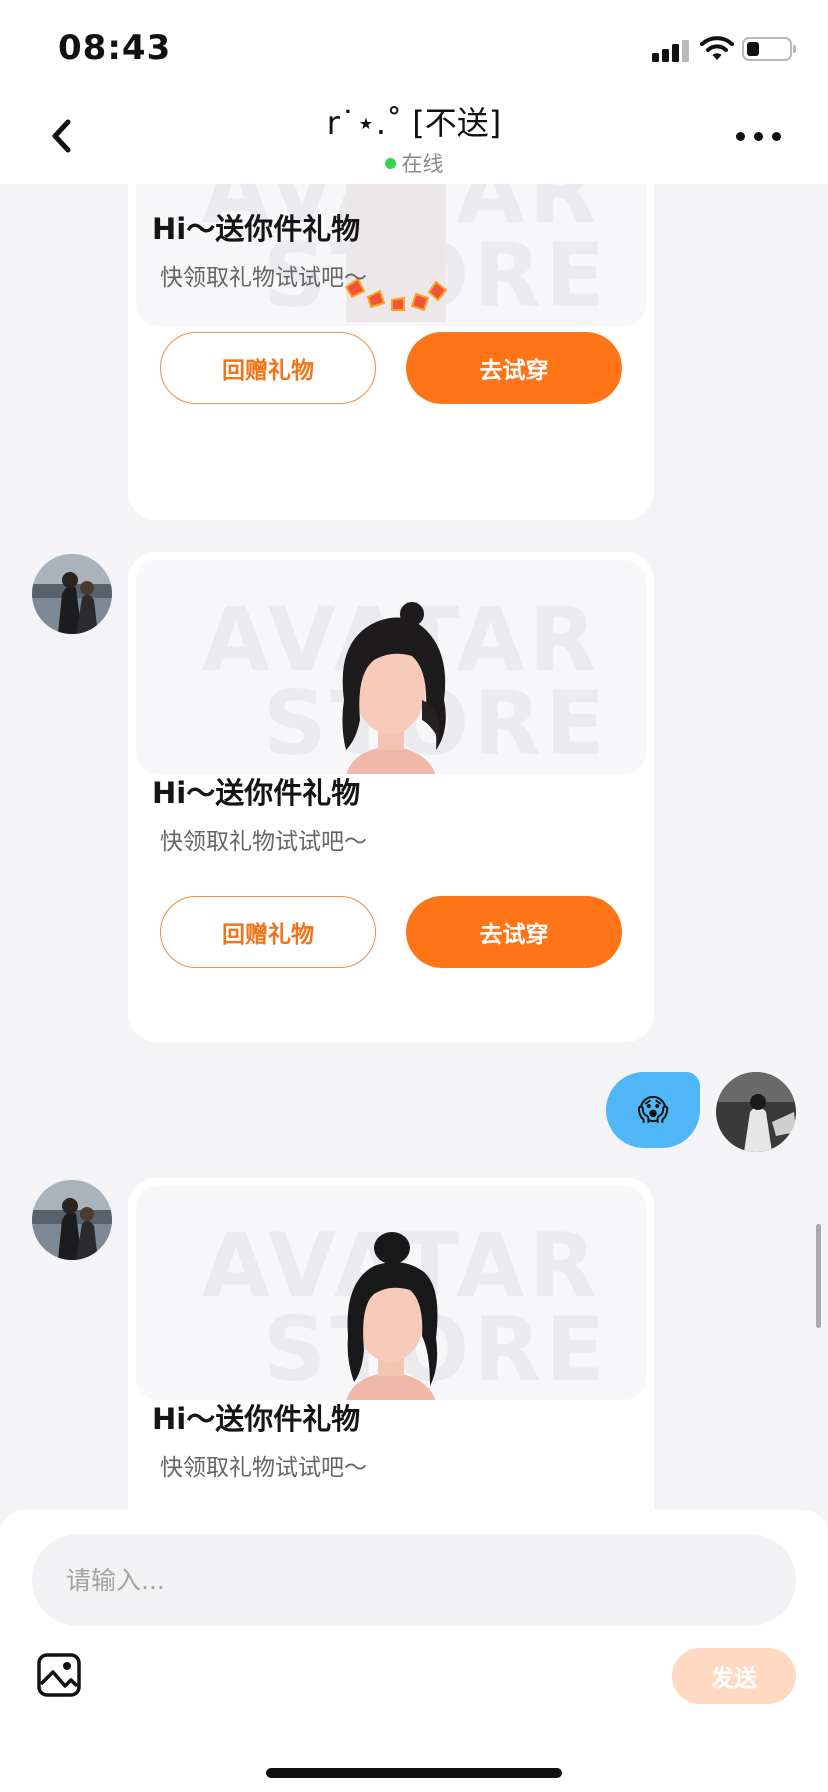 This screenshot has width=828, height=1792. I want to click on scrollbar, so click(818, 1276).